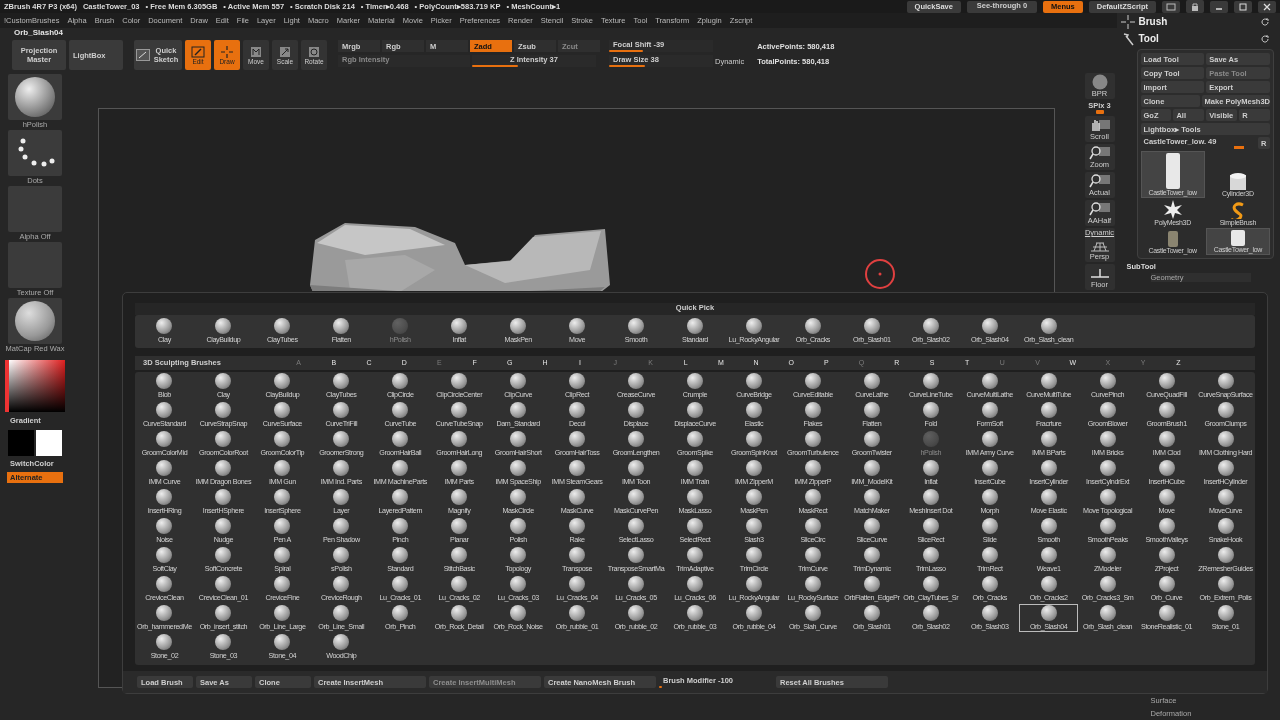  Describe the element at coordinates (1243, 6) in the screenshot. I see `restore-icon` at that location.